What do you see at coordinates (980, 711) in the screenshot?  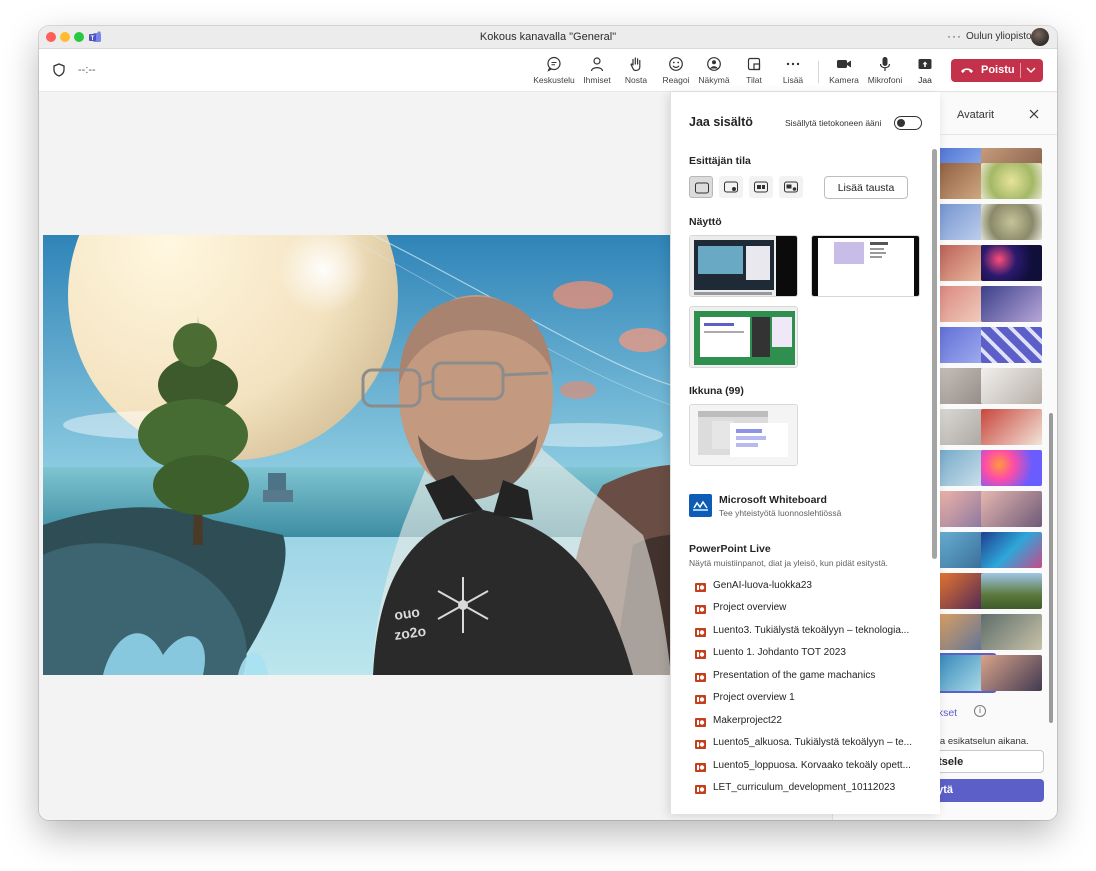 I see `info-icon: i` at bounding box center [980, 711].